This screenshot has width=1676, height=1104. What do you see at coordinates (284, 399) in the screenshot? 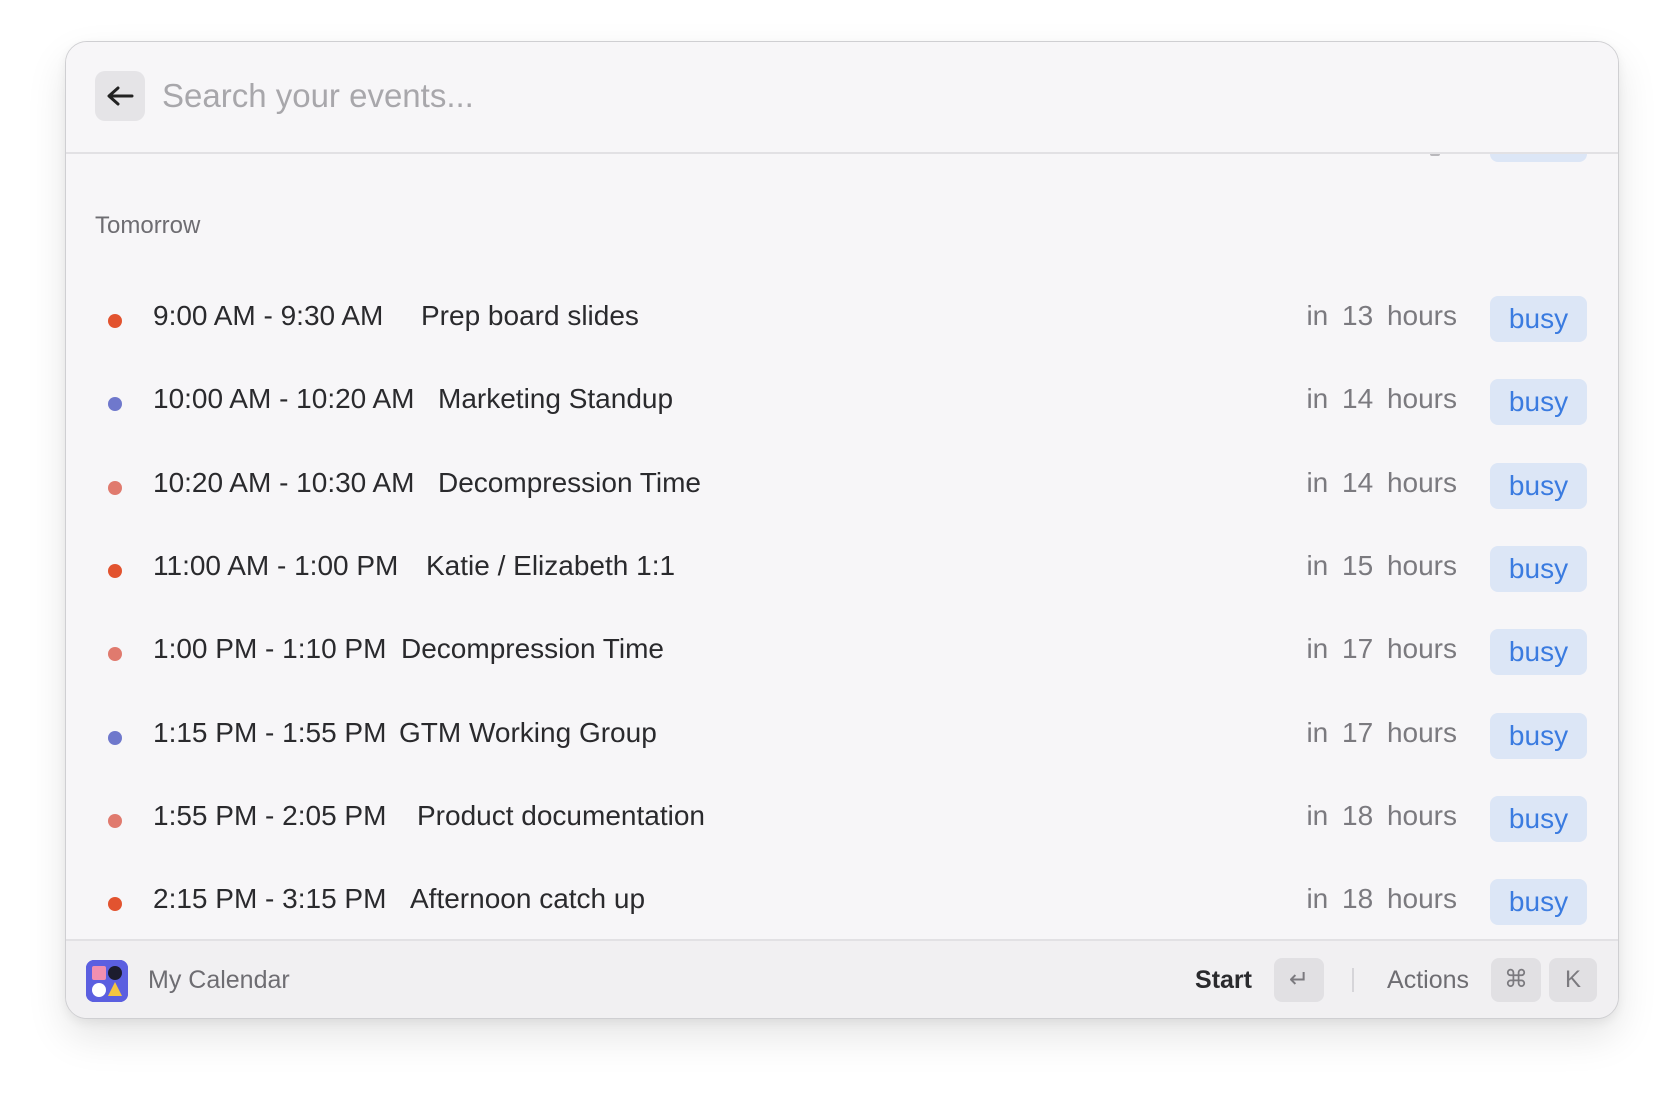
I see `event-time: 10:00 AM - 10:20 AM` at bounding box center [284, 399].